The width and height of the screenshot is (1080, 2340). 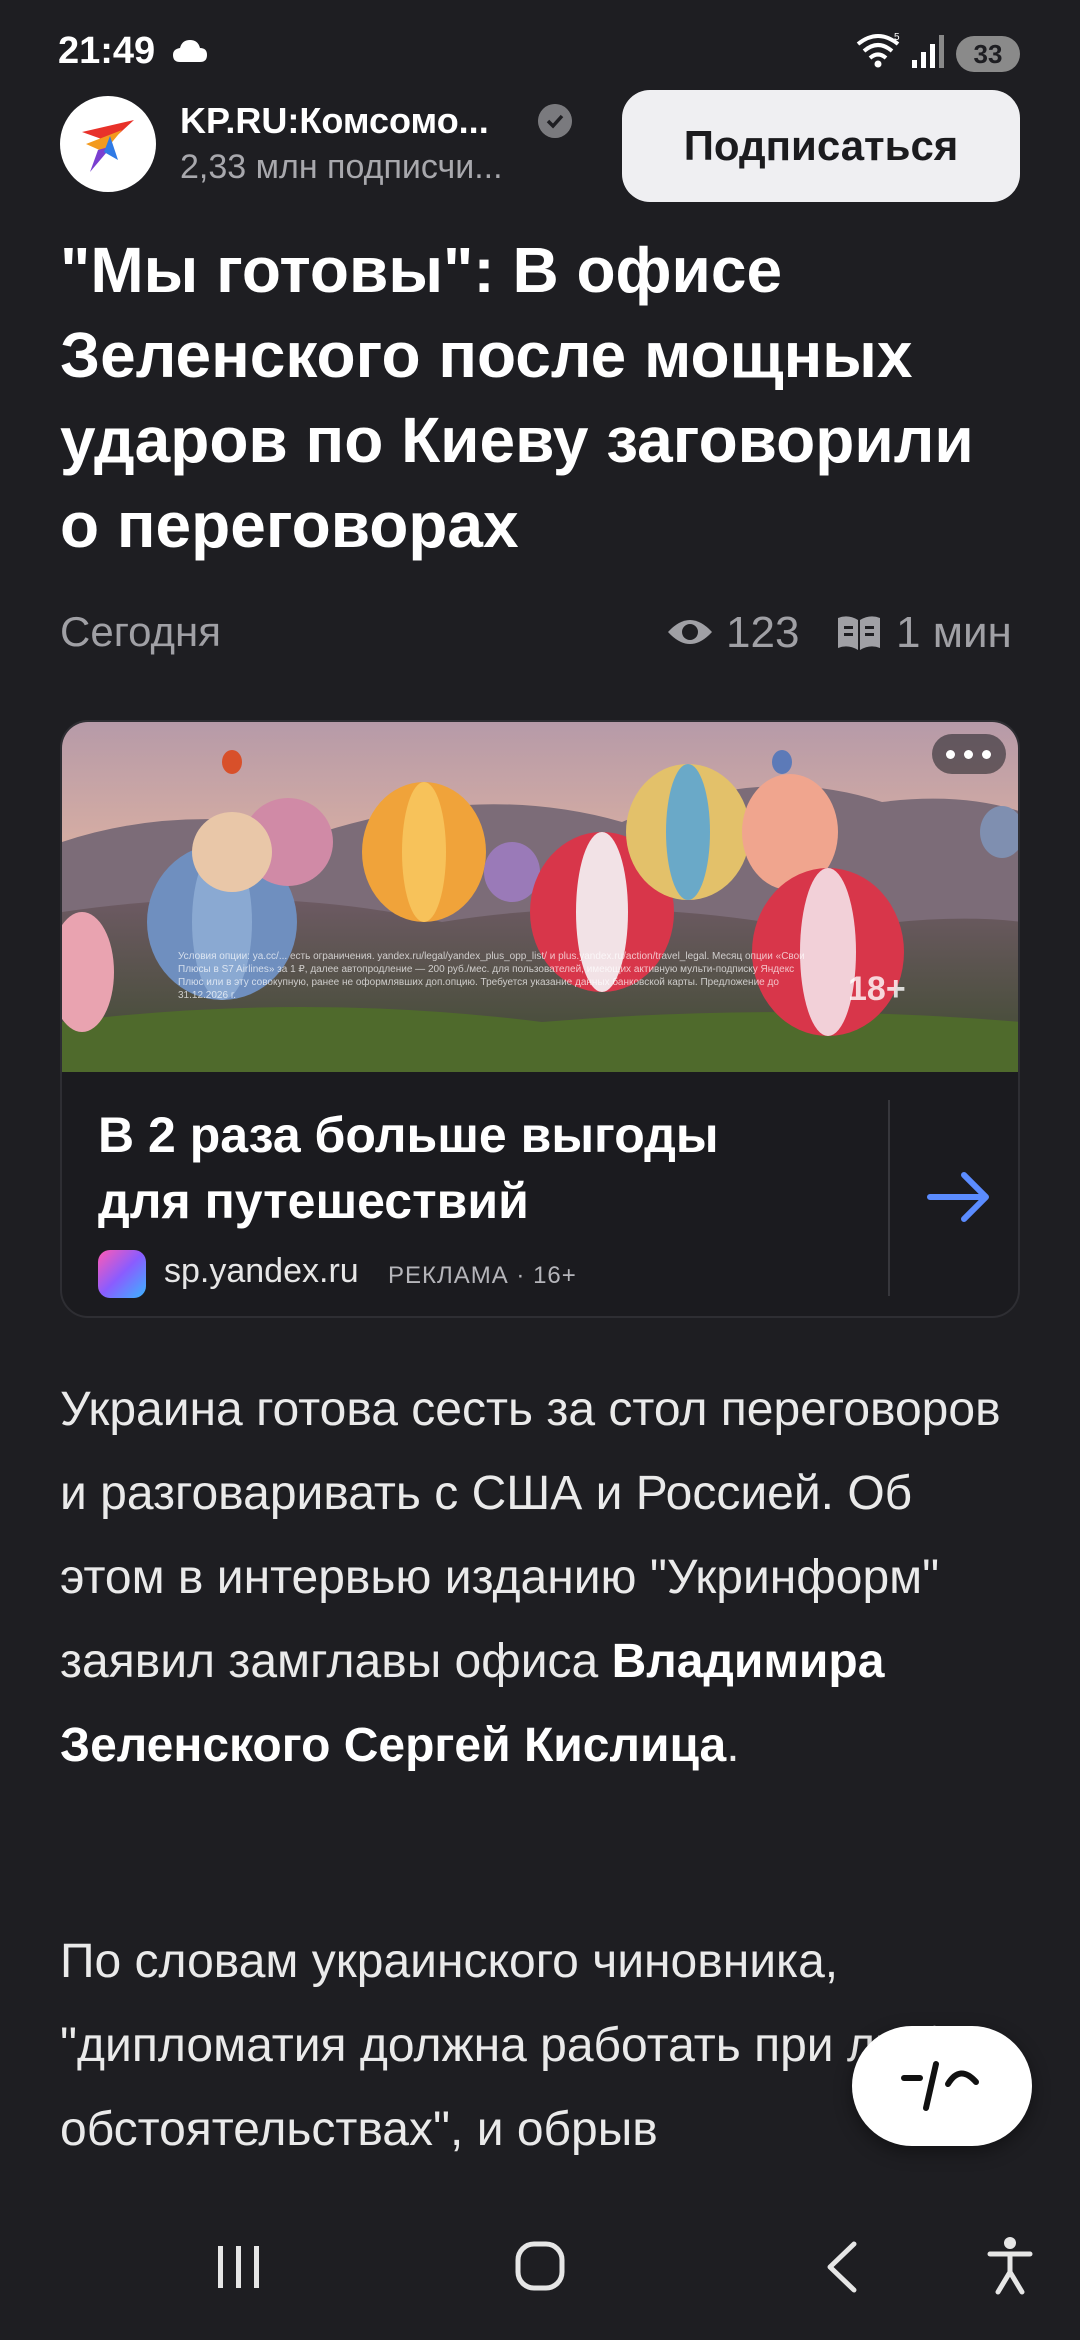 What do you see at coordinates (540, 630) in the screenshot?
I see `article-meta: Сегодня 123 1 мин` at bounding box center [540, 630].